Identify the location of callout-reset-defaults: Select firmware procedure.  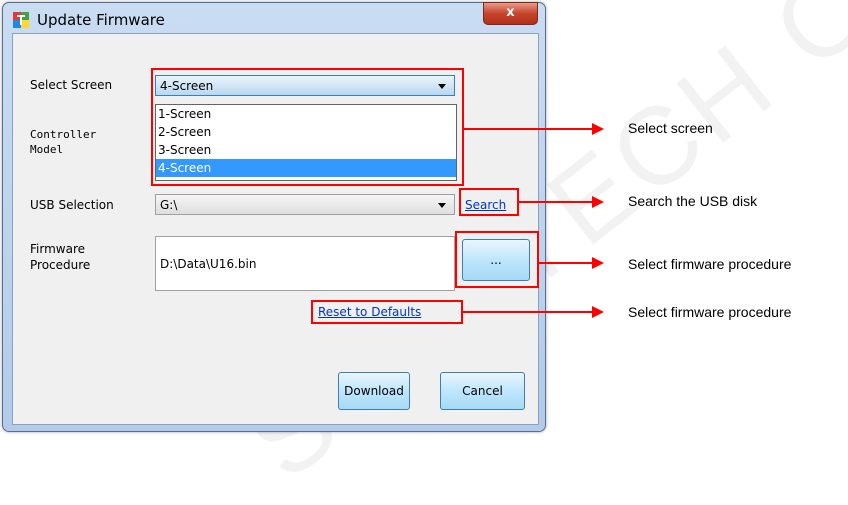
(710, 312).